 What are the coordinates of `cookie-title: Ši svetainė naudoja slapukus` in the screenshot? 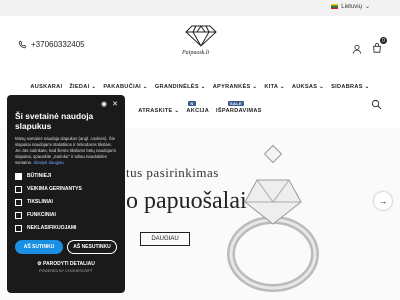 It's located at (54, 121).